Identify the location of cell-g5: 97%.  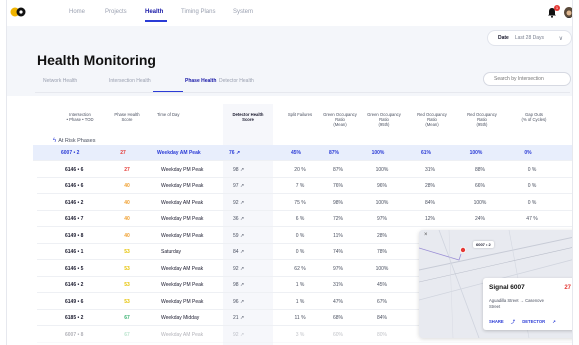
(381, 219).